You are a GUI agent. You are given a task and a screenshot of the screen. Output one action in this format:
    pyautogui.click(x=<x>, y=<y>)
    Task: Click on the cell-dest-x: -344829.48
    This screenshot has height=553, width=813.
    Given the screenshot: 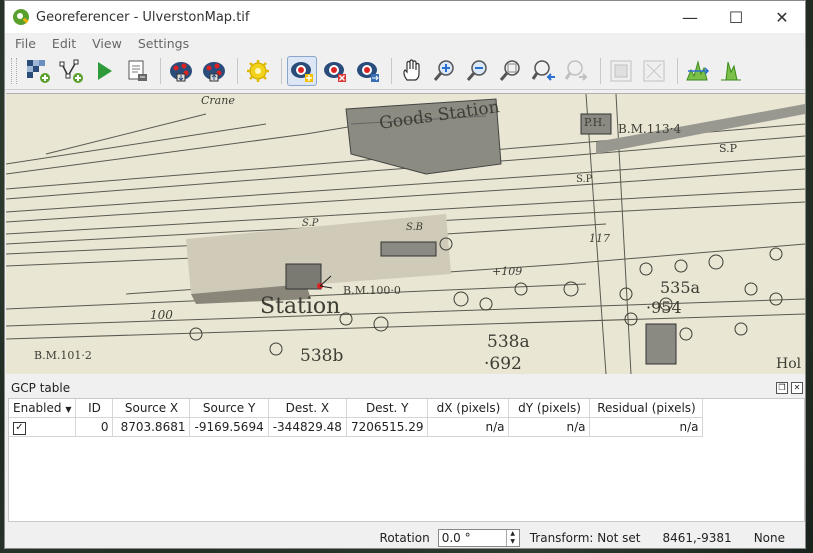 What is the action you would take?
    pyautogui.click(x=307, y=427)
    